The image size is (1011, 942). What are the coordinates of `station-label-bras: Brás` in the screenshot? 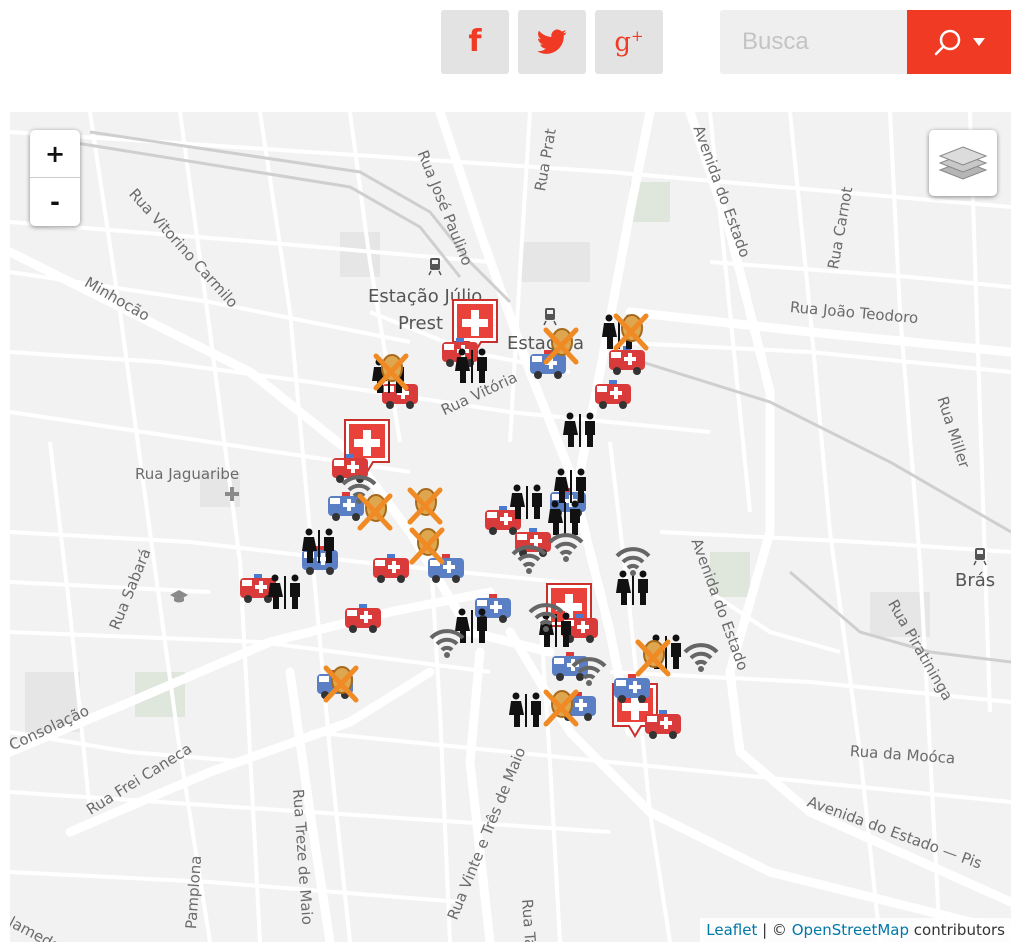 It's located at (975, 580).